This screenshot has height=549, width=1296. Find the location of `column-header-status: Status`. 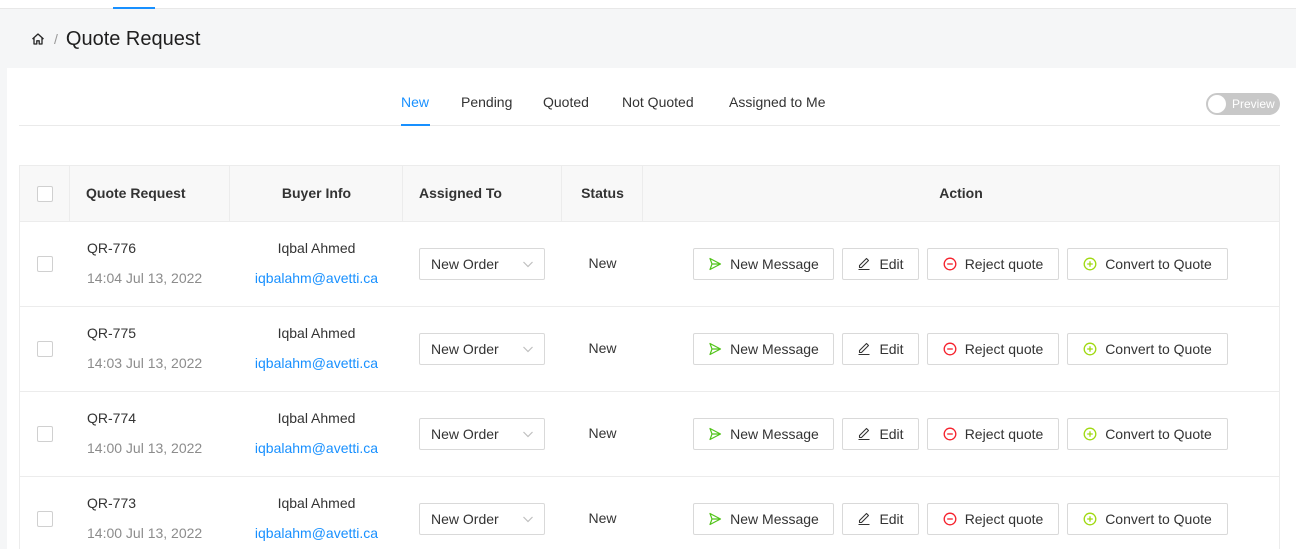

column-header-status: Status is located at coordinates (602, 193).